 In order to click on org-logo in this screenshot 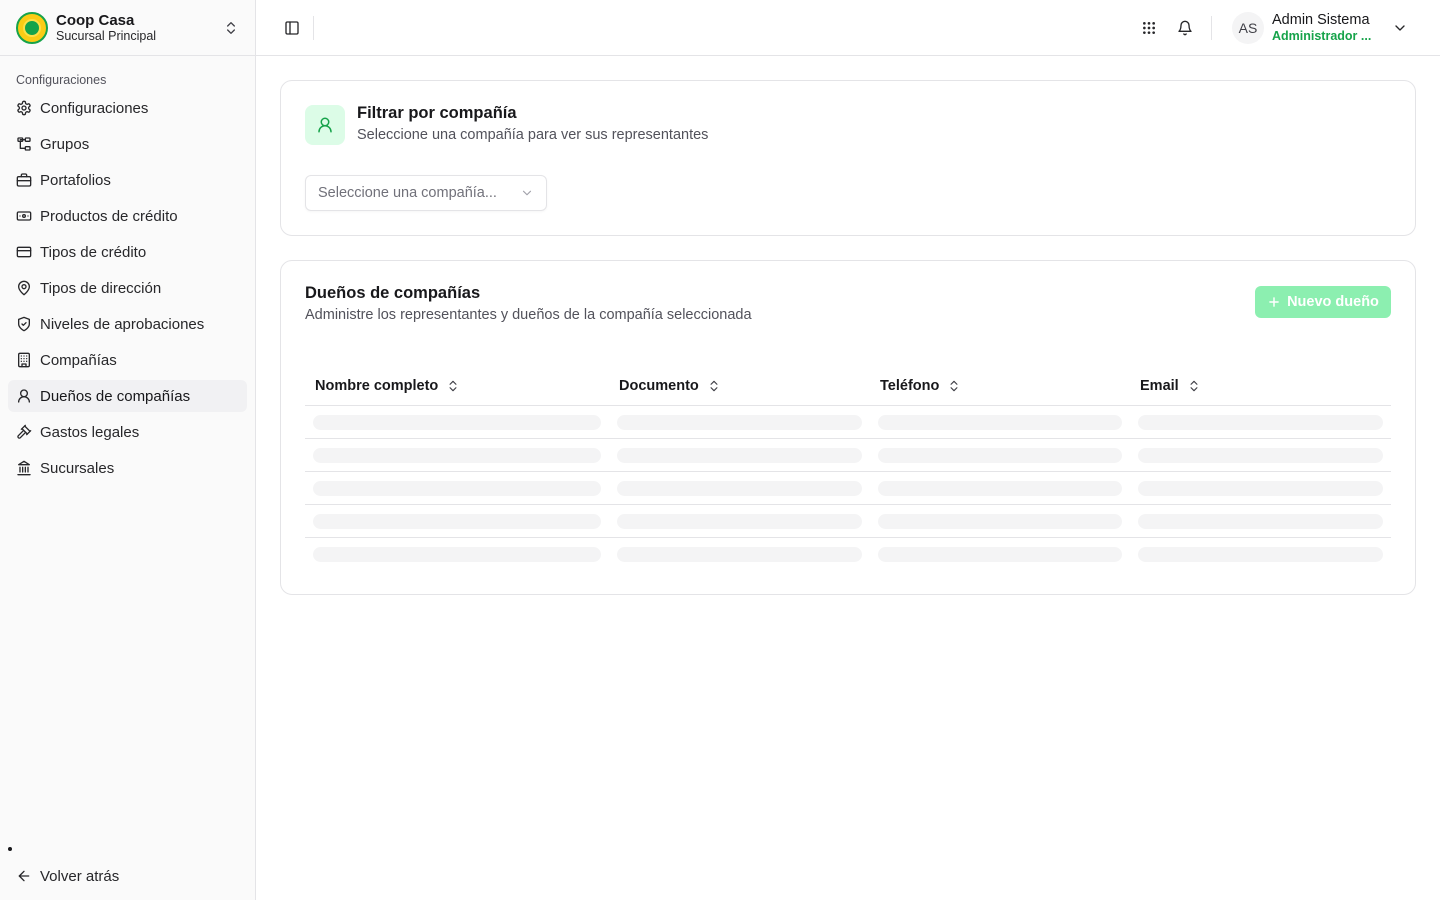, I will do `click(32, 27)`.